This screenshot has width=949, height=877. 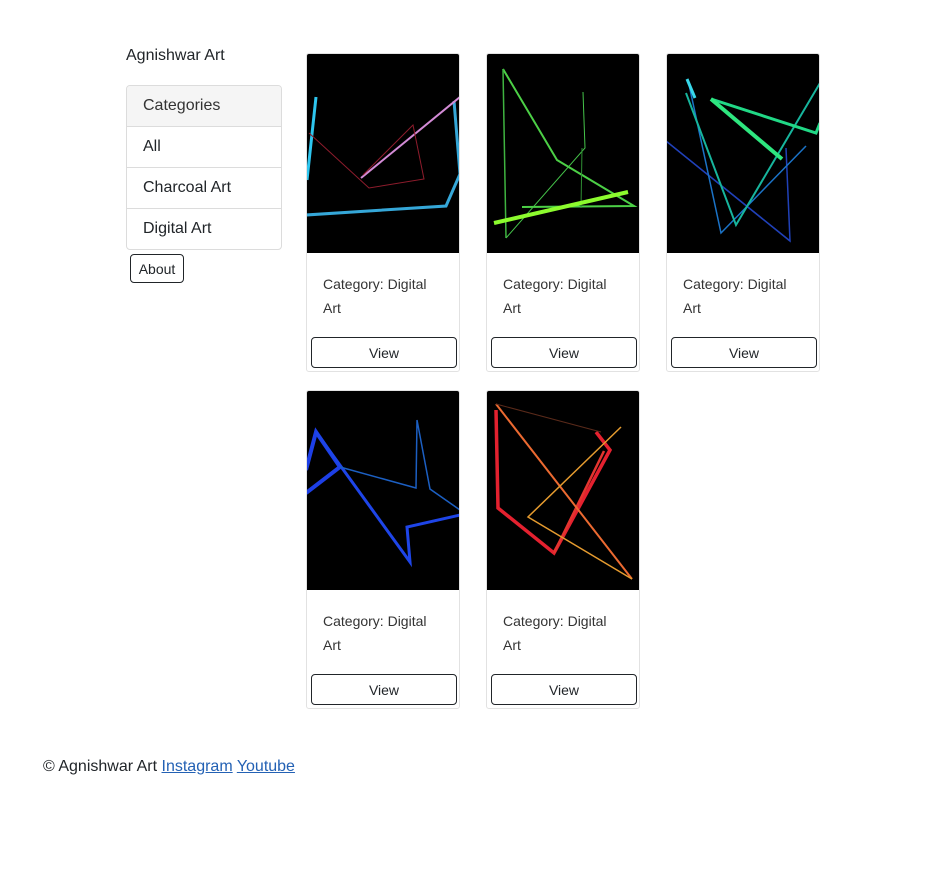 I want to click on about-button: About, so click(x=157, y=268).